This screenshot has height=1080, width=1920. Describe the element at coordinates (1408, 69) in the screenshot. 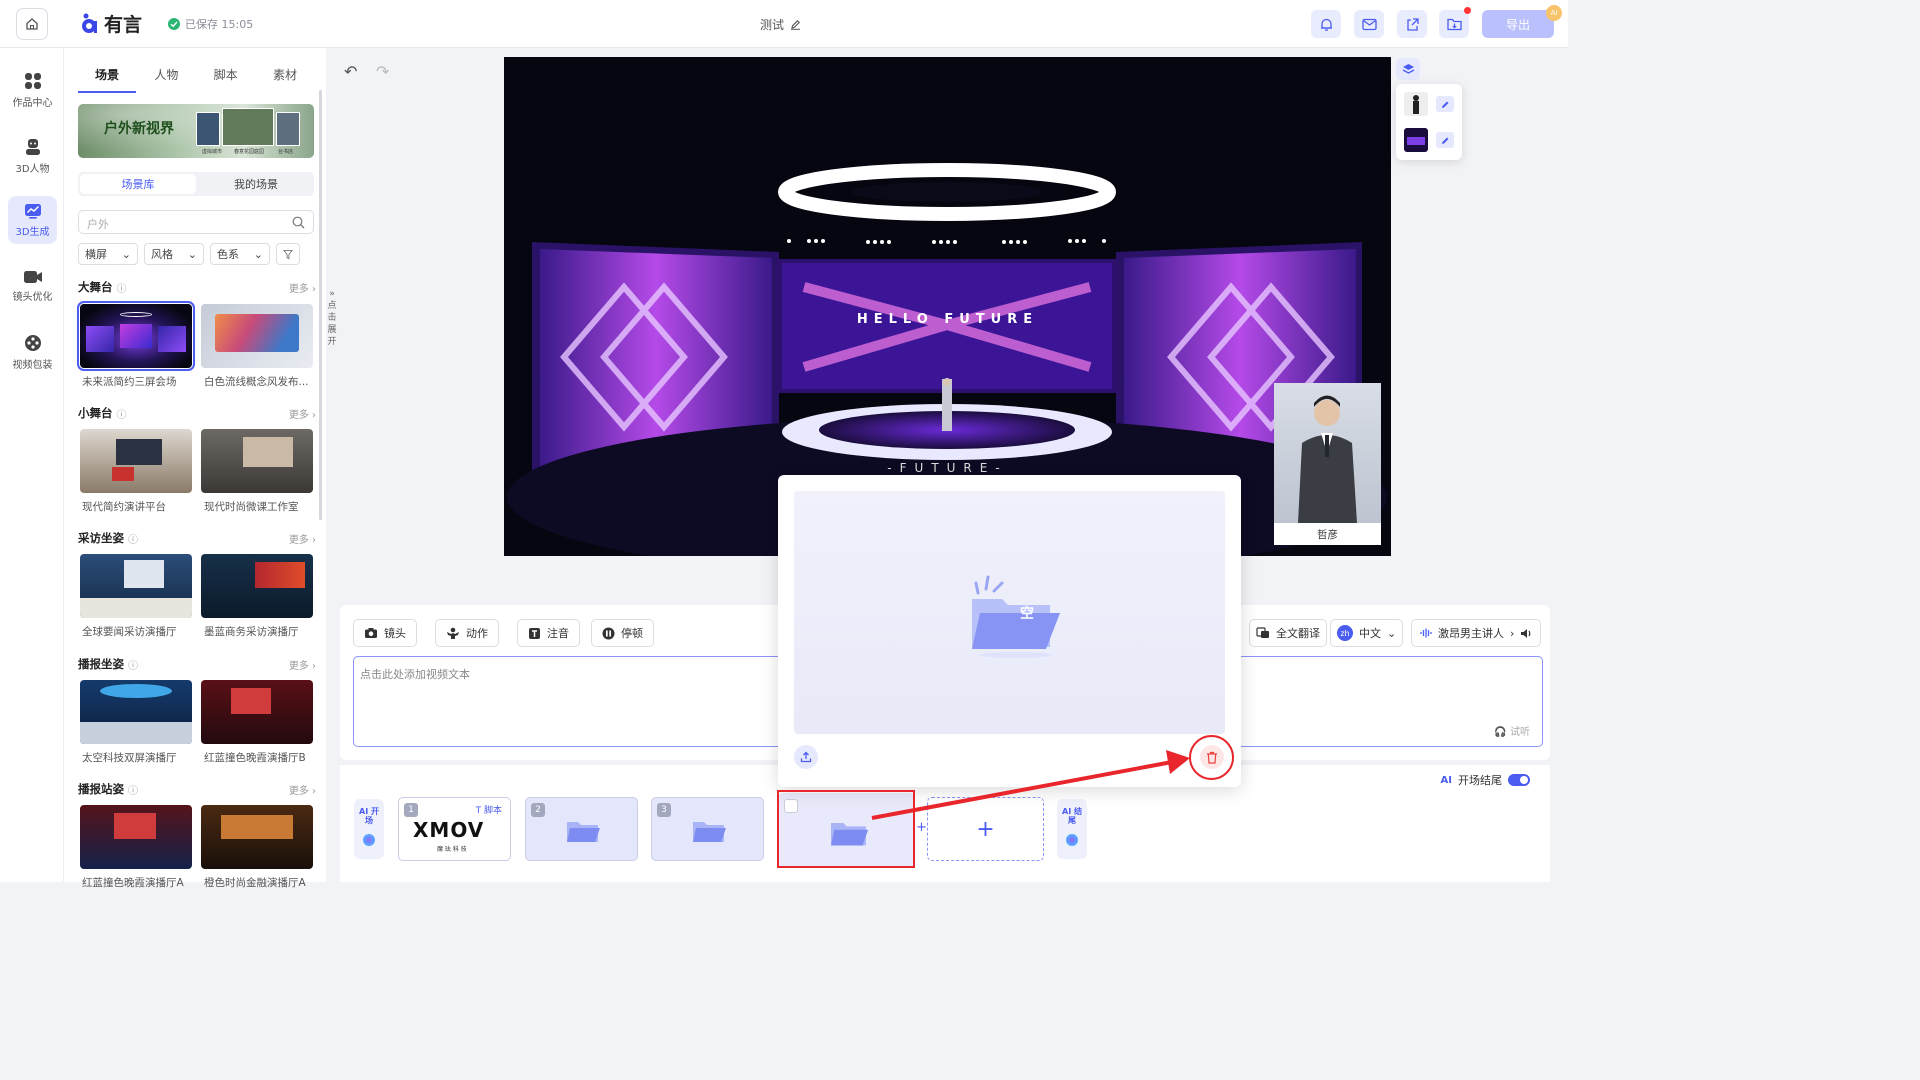

I see `layers-button` at that location.